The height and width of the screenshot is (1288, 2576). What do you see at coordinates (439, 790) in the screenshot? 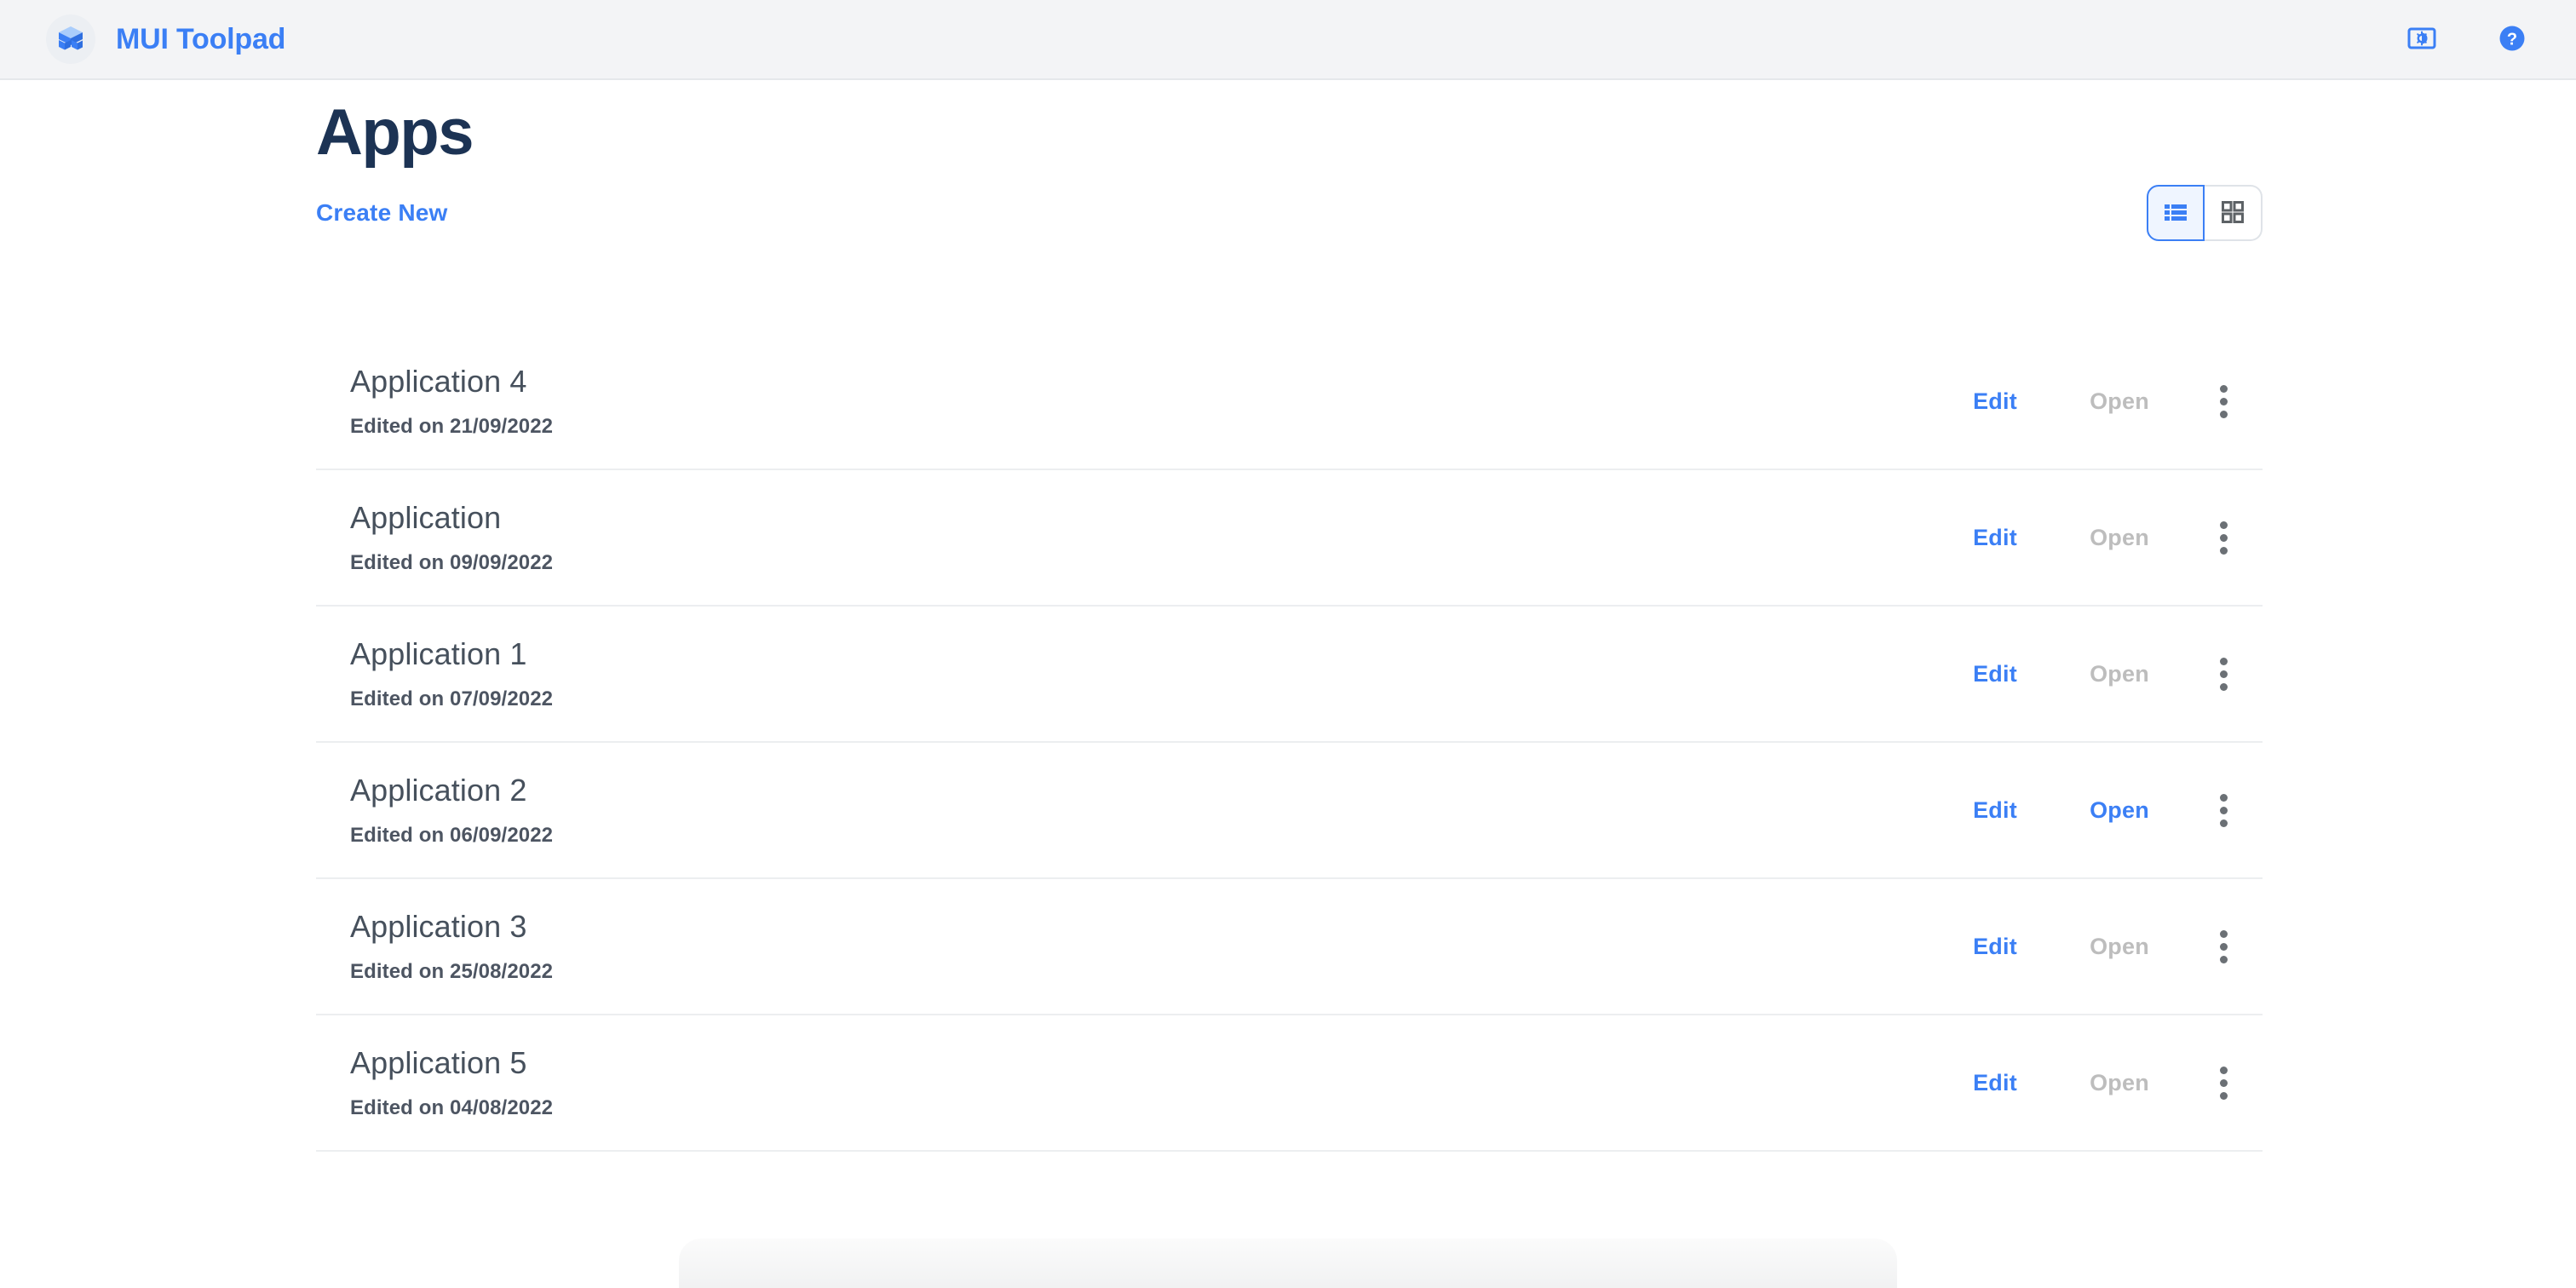
I see `app-name: Application 2` at bounding box center [439, 790].